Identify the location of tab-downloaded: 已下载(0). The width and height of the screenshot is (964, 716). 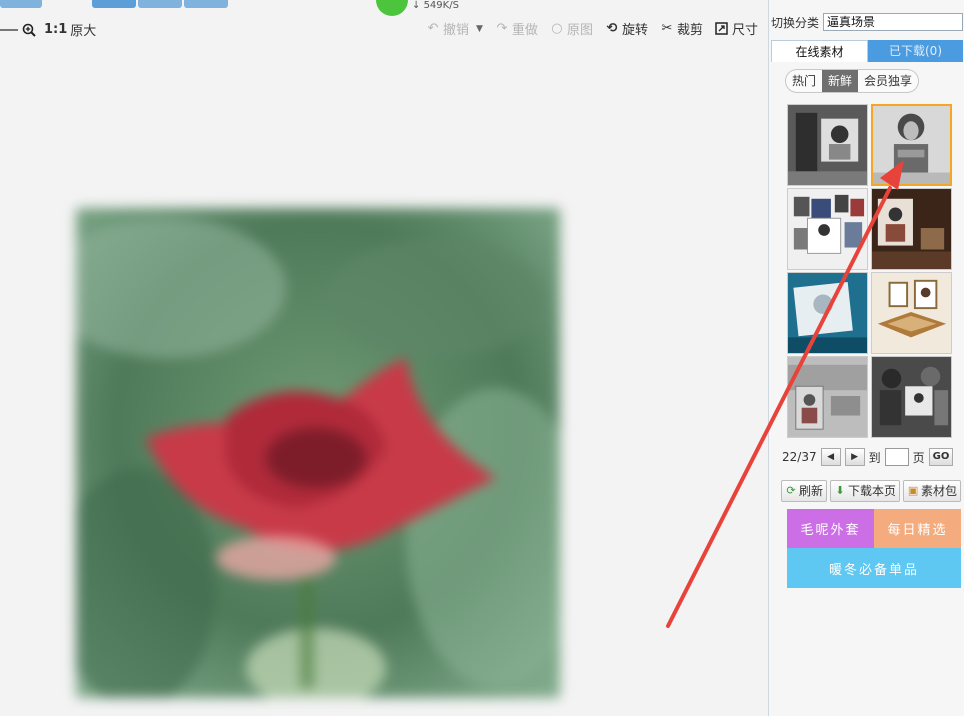
(915, 51).